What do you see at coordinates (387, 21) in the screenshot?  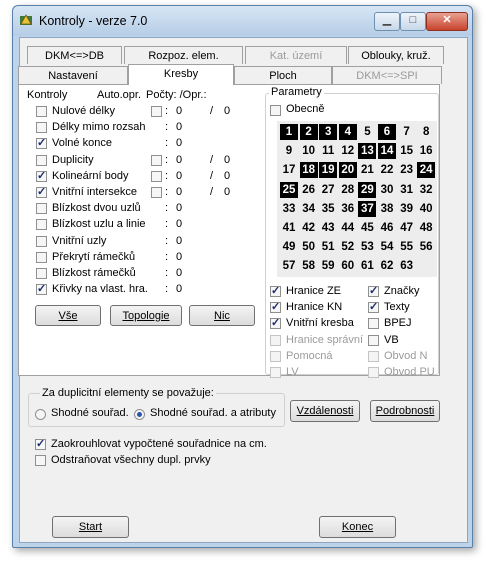 I see `minimize-button: ▁` at bounding box center [387, 21].